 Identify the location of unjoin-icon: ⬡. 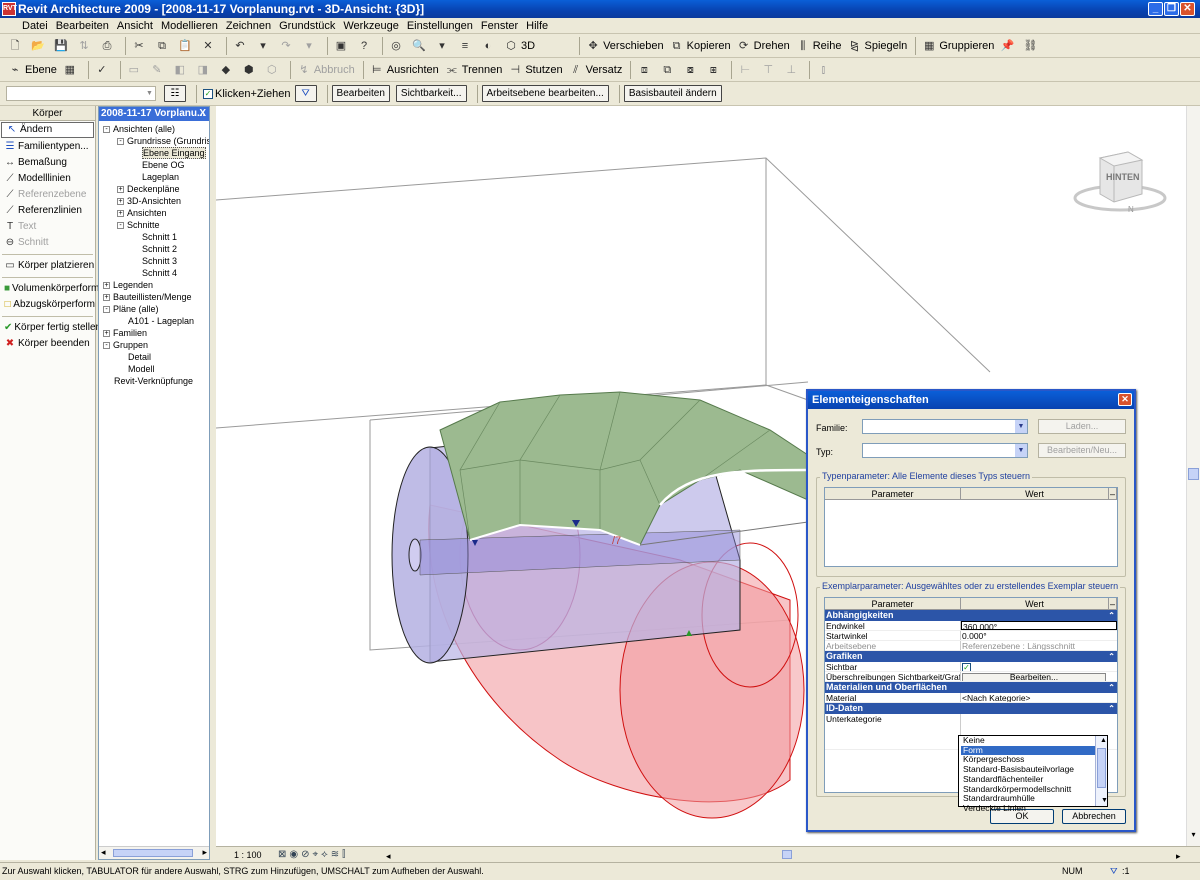
(272, 70).